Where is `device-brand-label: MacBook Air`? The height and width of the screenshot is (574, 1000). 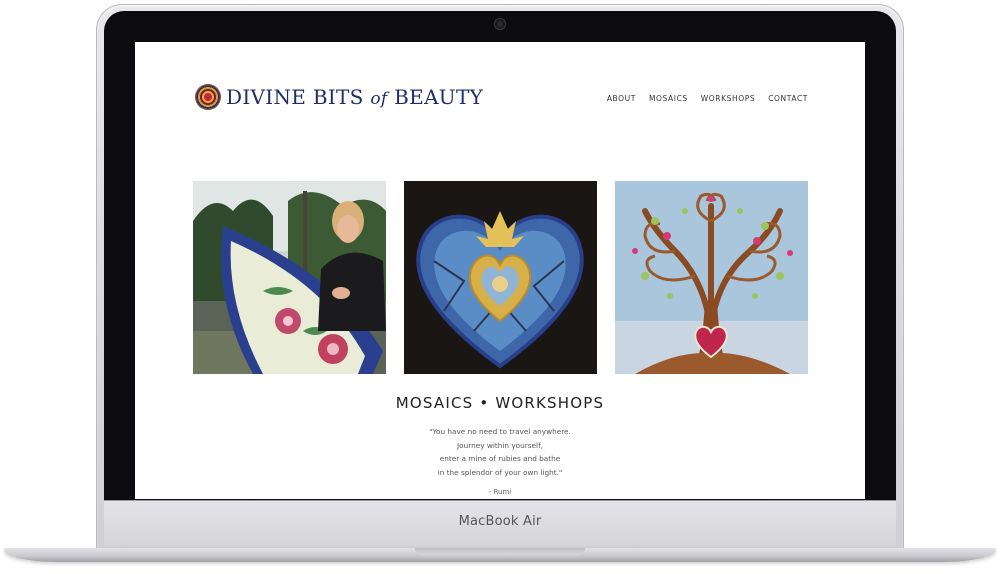 device-brand-label: MacBook Air is located at coordinates (500, 521).